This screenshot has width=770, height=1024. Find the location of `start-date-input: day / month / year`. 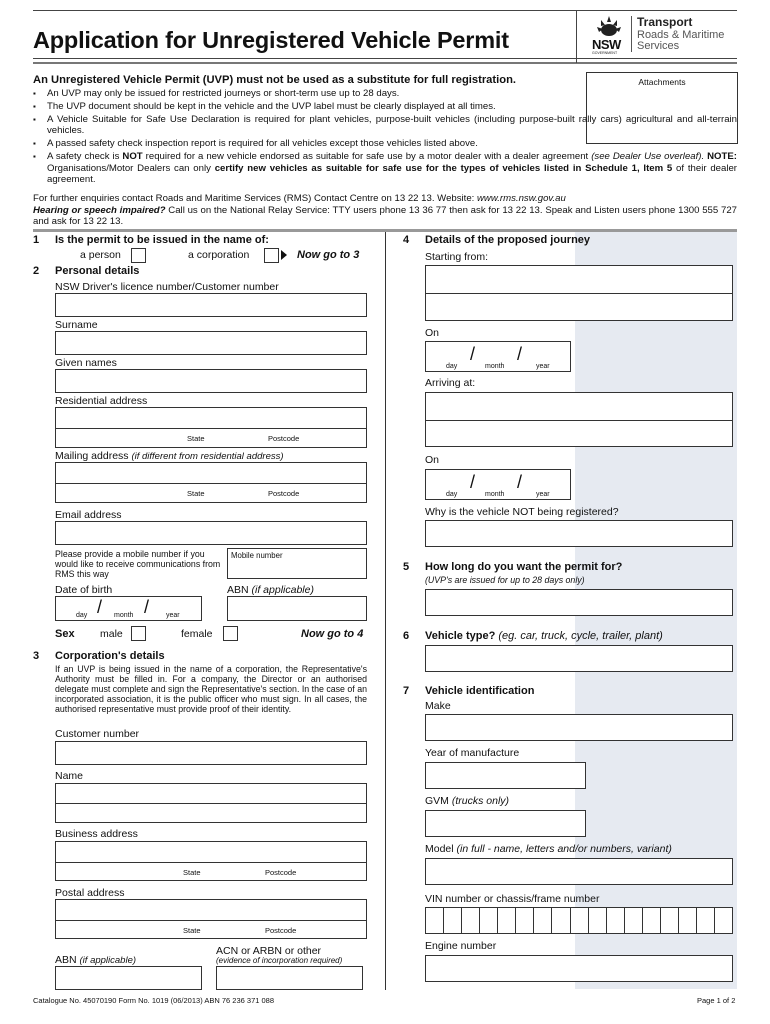

start-date-input: day / month / year is located at coordinates (498, 356).